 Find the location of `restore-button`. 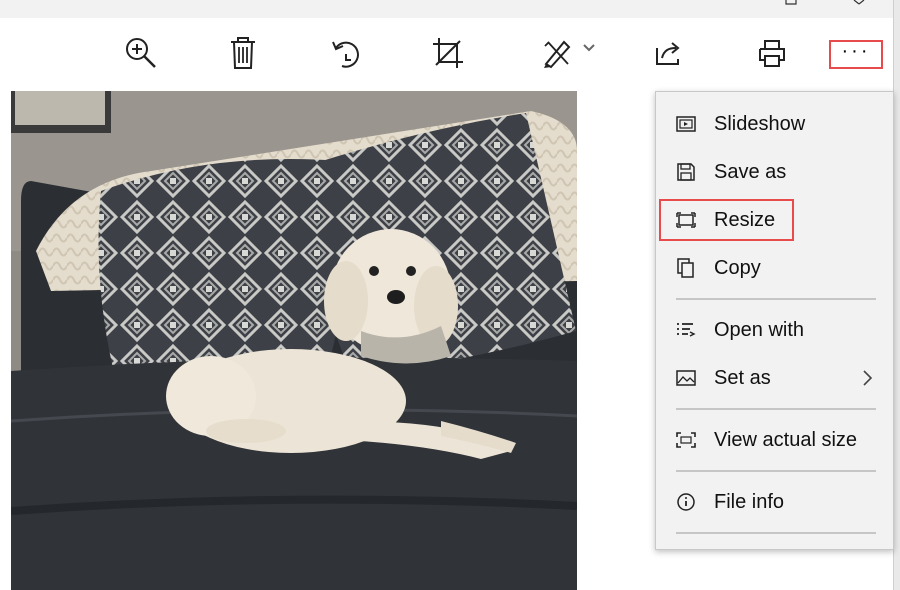

restore-button is located at coordinates (792, 4).